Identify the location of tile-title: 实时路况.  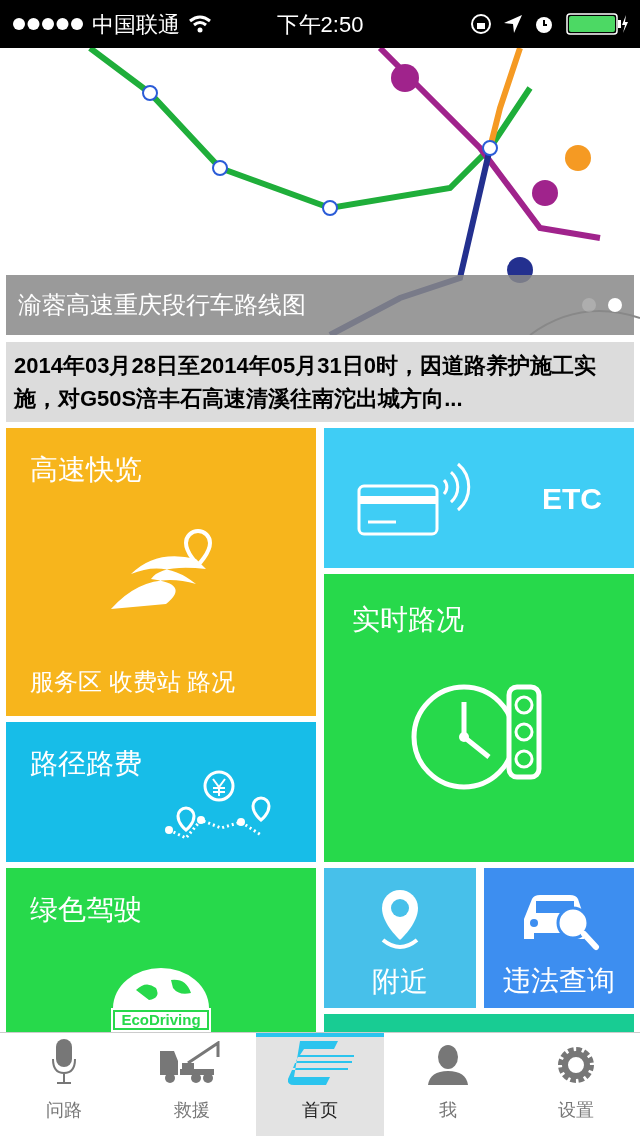
(408, 620).